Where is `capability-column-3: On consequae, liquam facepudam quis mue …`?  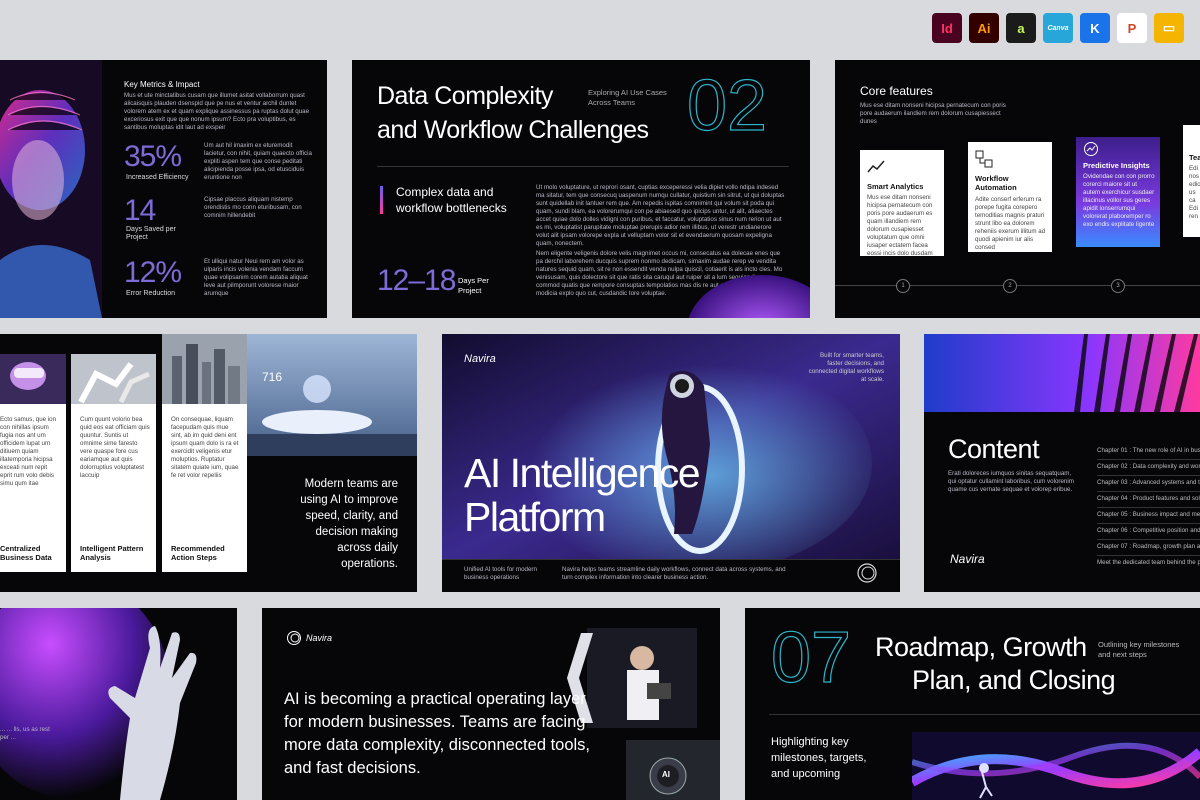
capability-column-3: On consequae, liquam facepudam quis mue … is located at coordinates (204, 488).